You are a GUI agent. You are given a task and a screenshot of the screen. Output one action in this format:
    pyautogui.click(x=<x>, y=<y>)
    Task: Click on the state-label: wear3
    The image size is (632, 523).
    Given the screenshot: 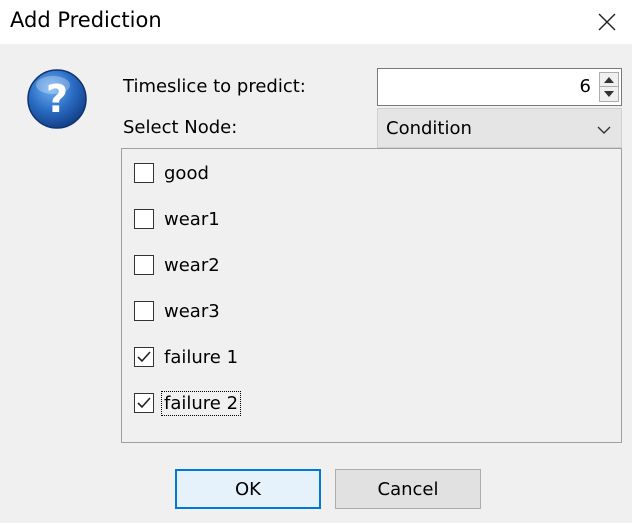 What is the action you would take?
    pyautogui.click(x=192, y=311)
    